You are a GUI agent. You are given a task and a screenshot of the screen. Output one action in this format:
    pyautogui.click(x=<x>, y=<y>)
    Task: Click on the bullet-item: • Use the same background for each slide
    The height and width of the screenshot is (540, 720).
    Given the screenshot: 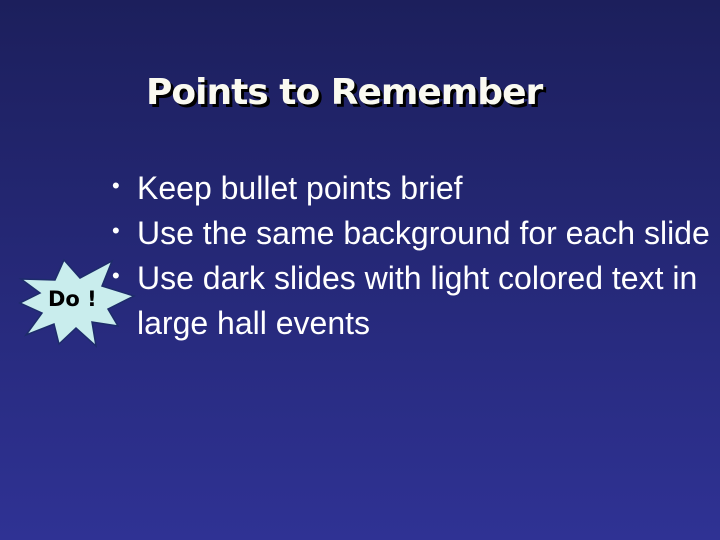 What is the action you would take?
    pyautogui.click(x=410, y=233)
    